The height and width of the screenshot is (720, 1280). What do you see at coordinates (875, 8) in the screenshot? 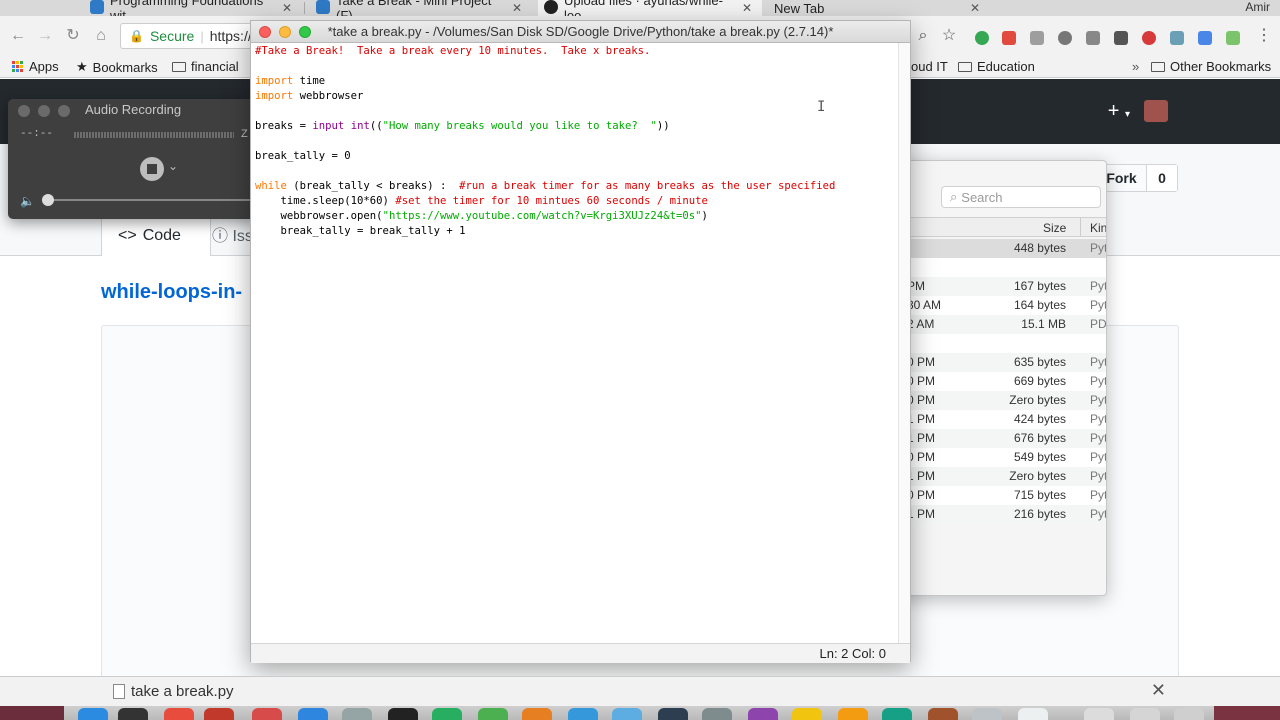
I see `tab-new-tab: New Tab ✕` at bounding box center [875, 8].